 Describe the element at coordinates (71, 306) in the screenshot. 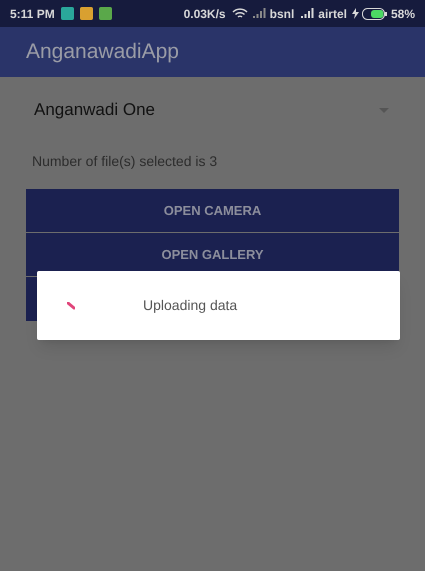

I see `progress-spinner-icon` at that location.